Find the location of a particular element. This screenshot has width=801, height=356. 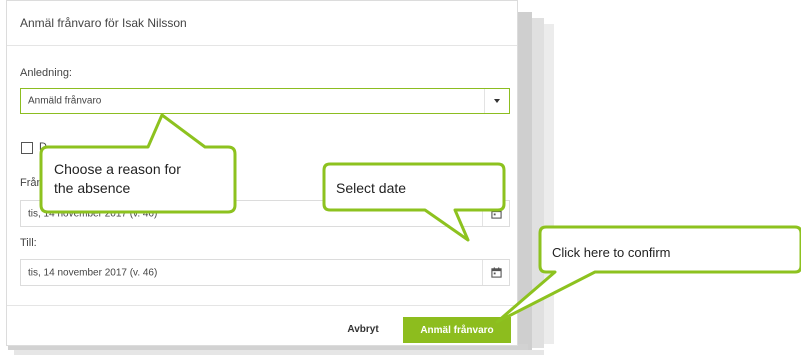

confirm-callout-bubble is located at coordinates (648, 274).